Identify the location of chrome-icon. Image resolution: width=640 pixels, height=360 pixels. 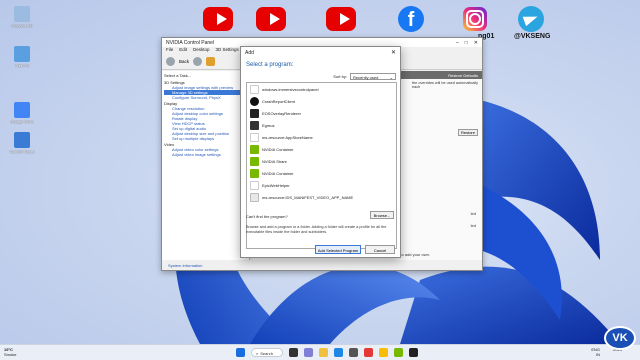
(383, 352).